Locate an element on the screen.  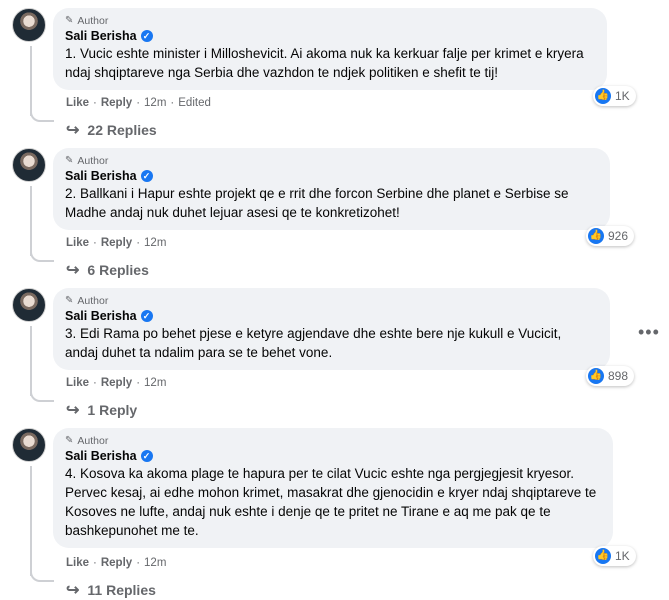
comment-actions: Like · Reply · 12m · Edited is located at coordinates (138, 103).